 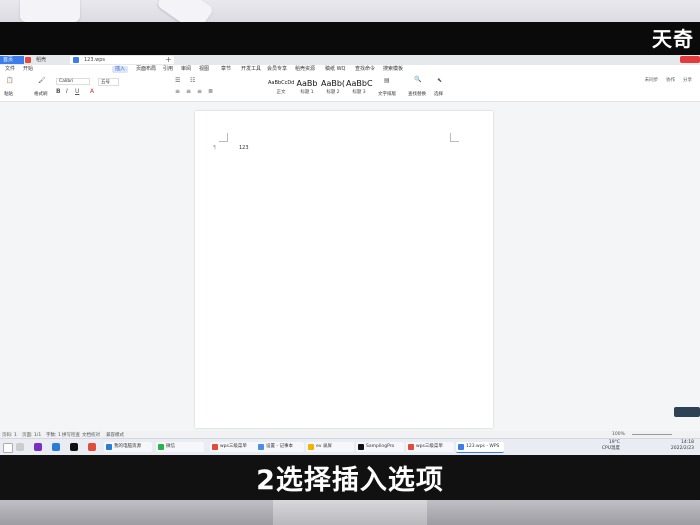 What do you see at coordinates (333, 83) in the screenshot?
I see `style-preview: AaBb(` at bounding box center [333, 83].